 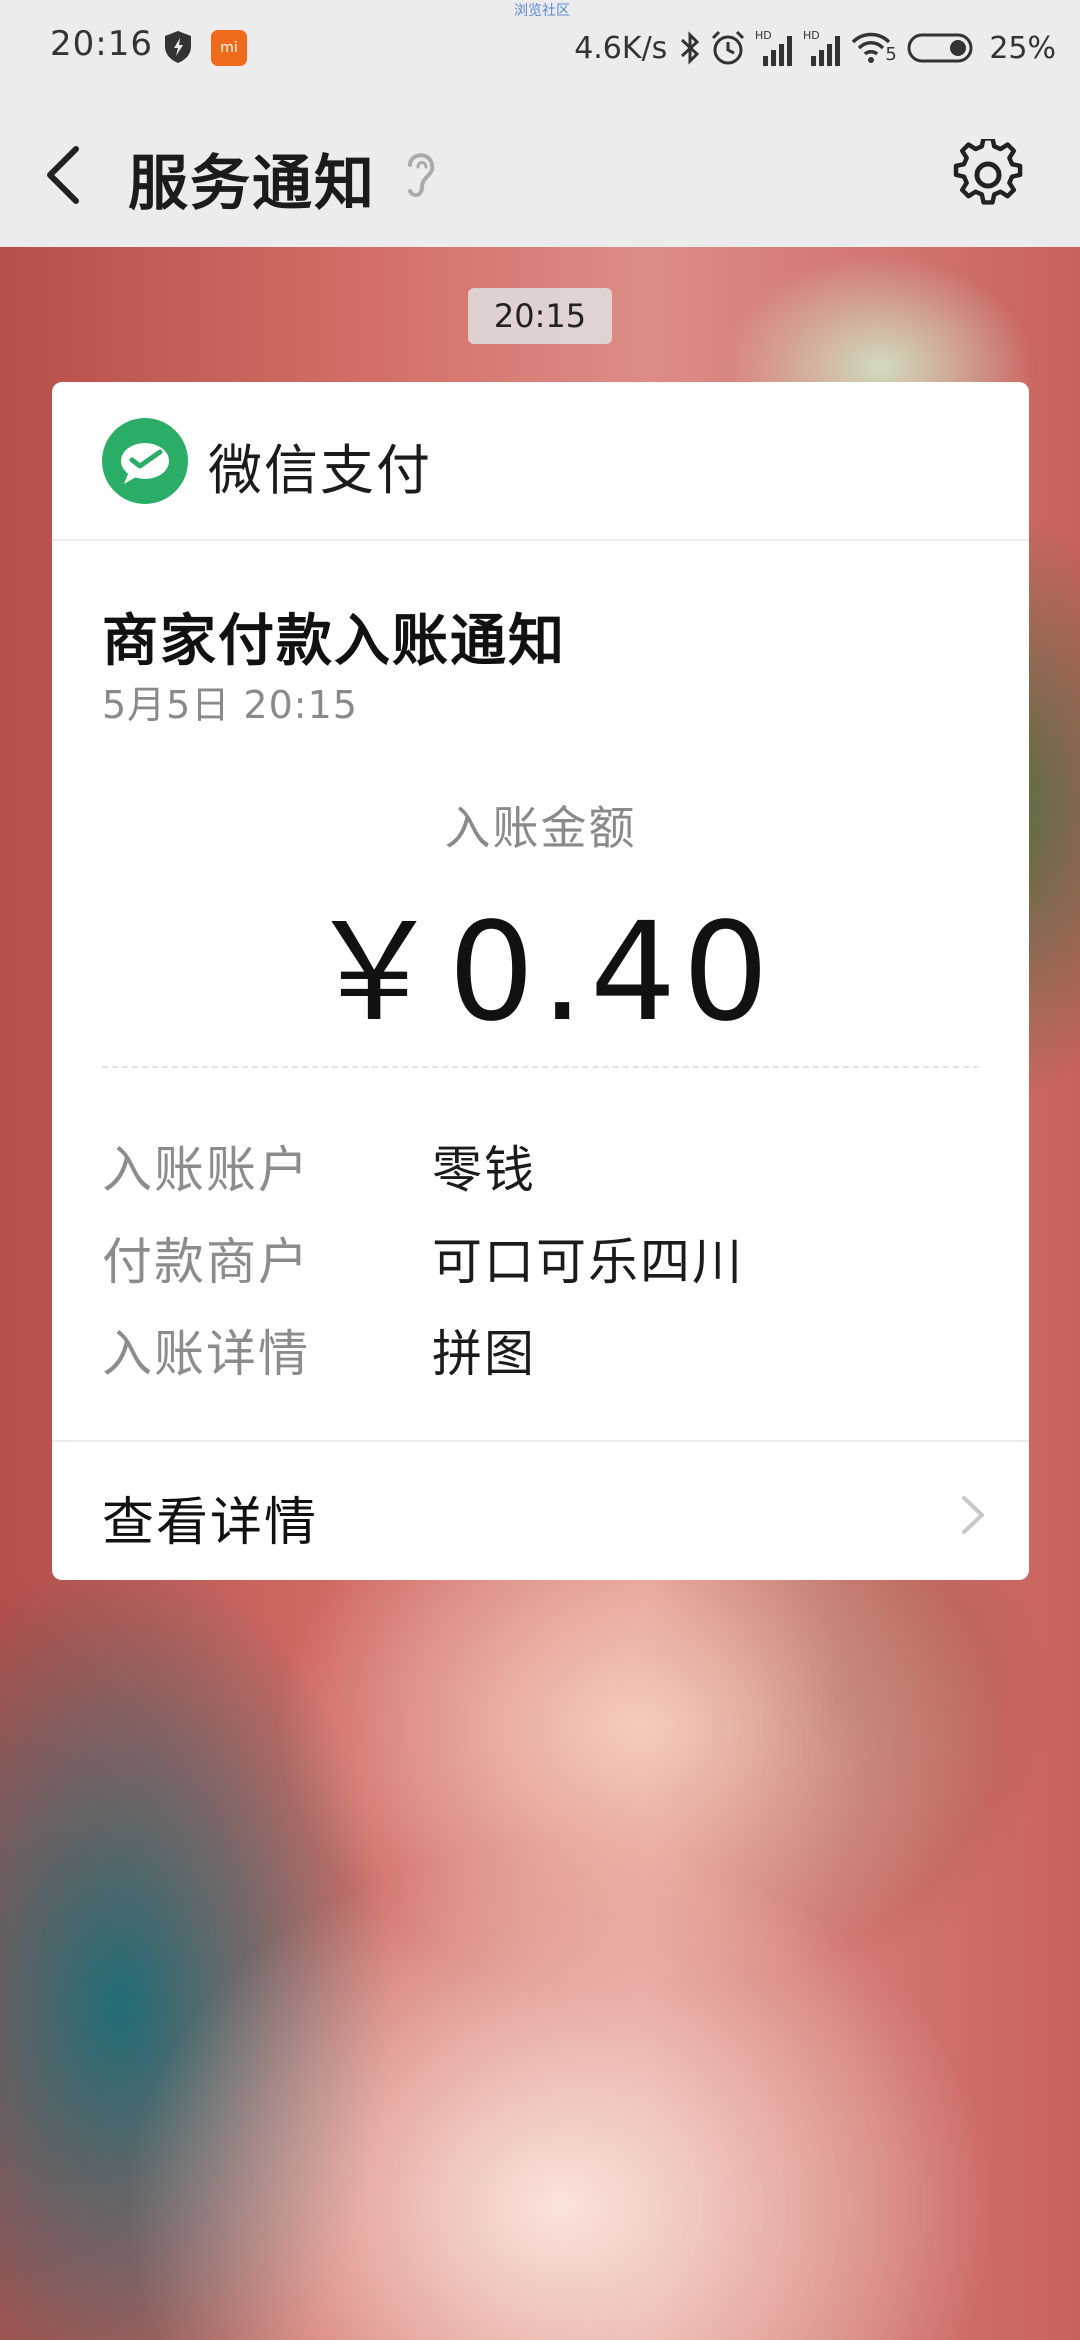 What do you see at coordinates (540, 973) in the screenshot?
I see `amount-value: ￥0.40` at bounding box center [540, 973].